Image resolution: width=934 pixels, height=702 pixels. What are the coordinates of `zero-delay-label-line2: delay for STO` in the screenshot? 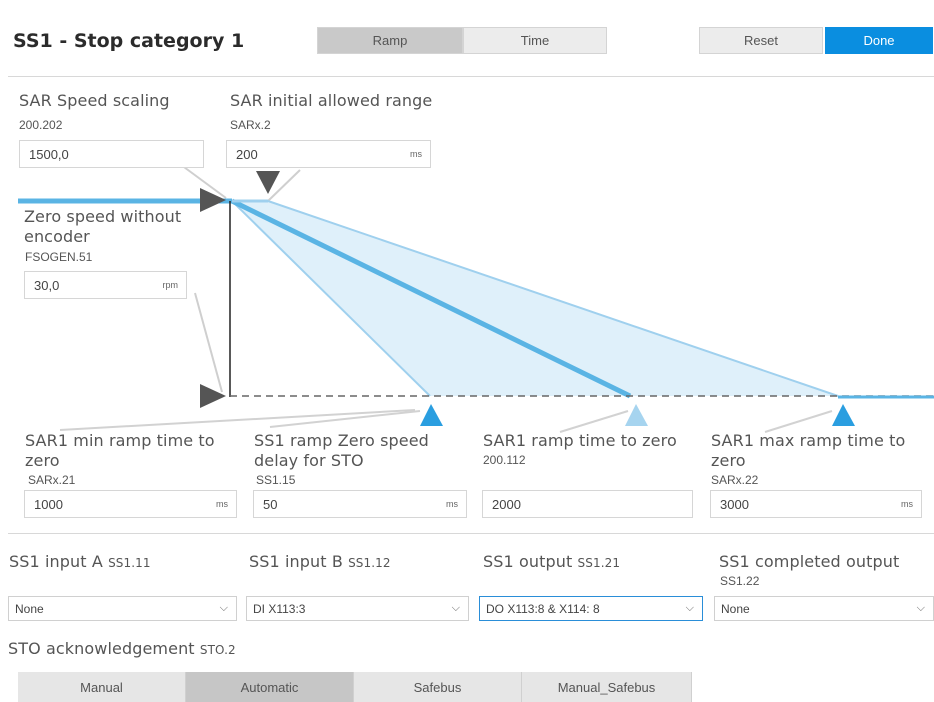 It's located at (309, 460).